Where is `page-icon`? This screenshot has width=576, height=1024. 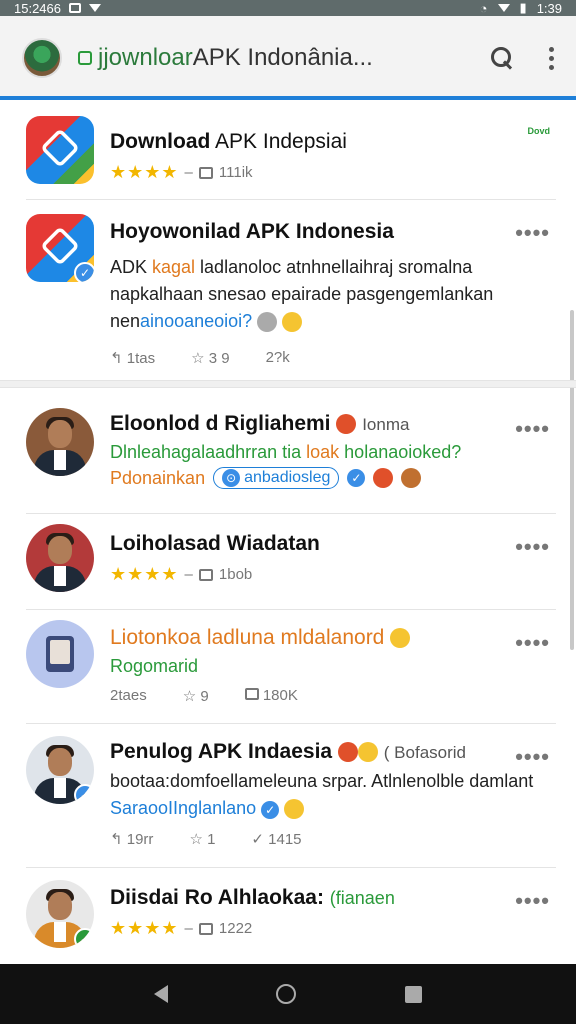
page-icon is located at coordinates (85, 58).